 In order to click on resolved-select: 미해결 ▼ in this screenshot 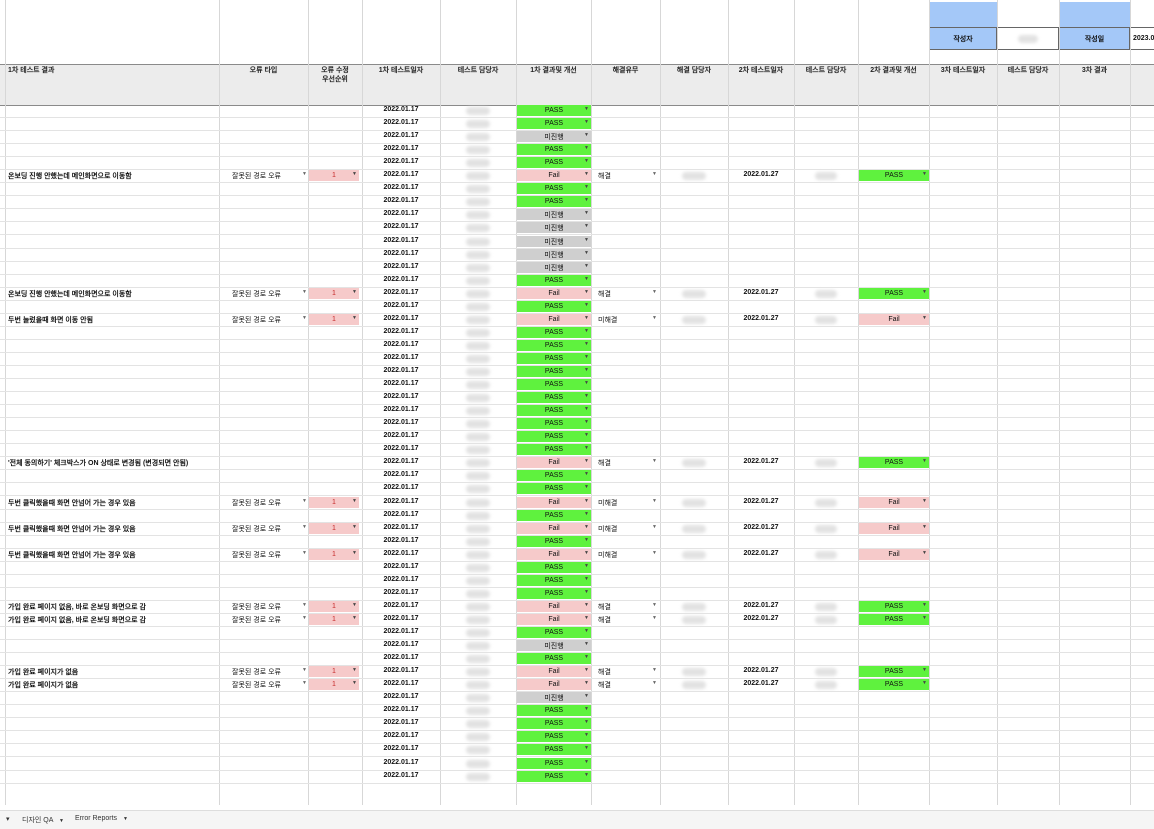, I will do `click(628, 503)`.